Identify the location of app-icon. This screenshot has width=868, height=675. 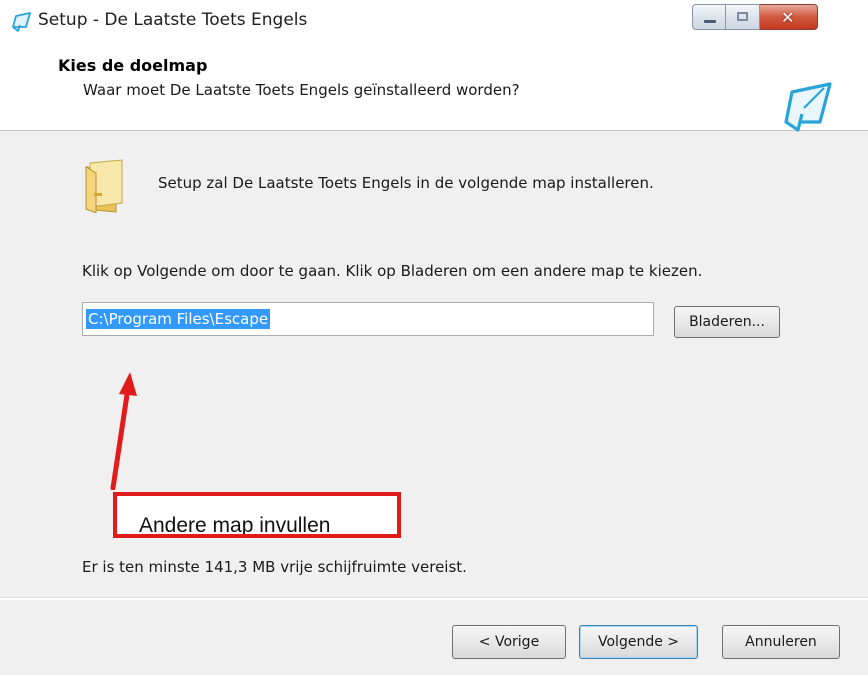
(21, 22).